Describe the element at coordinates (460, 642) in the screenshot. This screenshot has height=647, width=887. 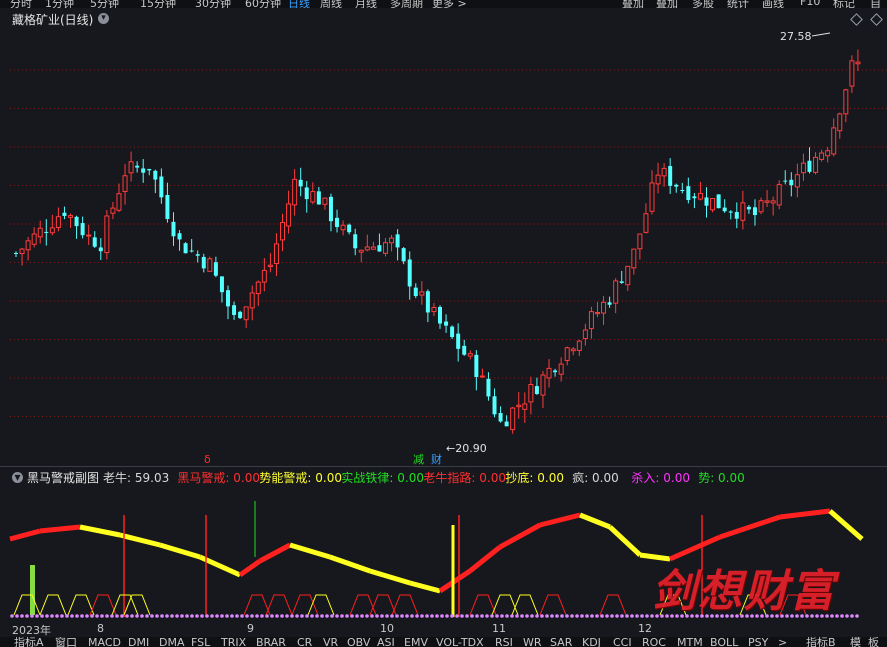
I see `indicator-tab: VOL-TDX` at that location.